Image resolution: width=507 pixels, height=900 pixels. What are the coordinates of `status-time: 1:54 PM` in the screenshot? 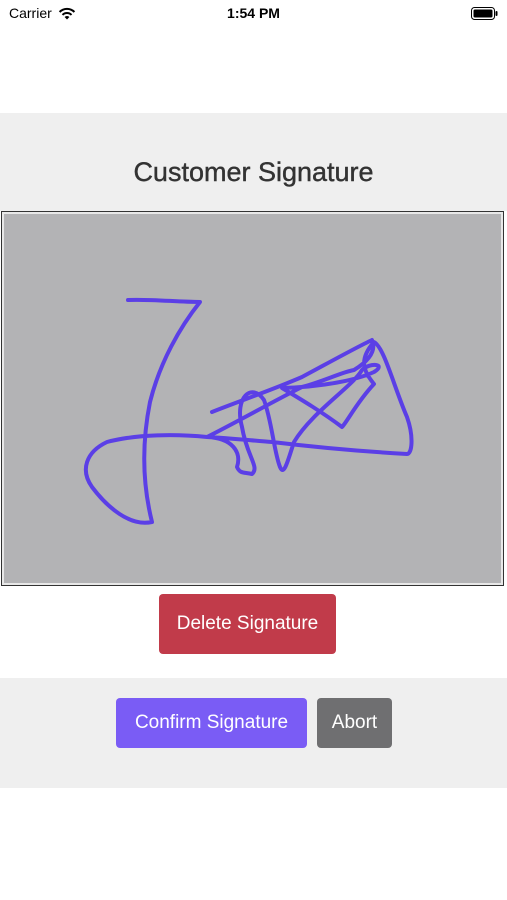 It's located at (253, 13).